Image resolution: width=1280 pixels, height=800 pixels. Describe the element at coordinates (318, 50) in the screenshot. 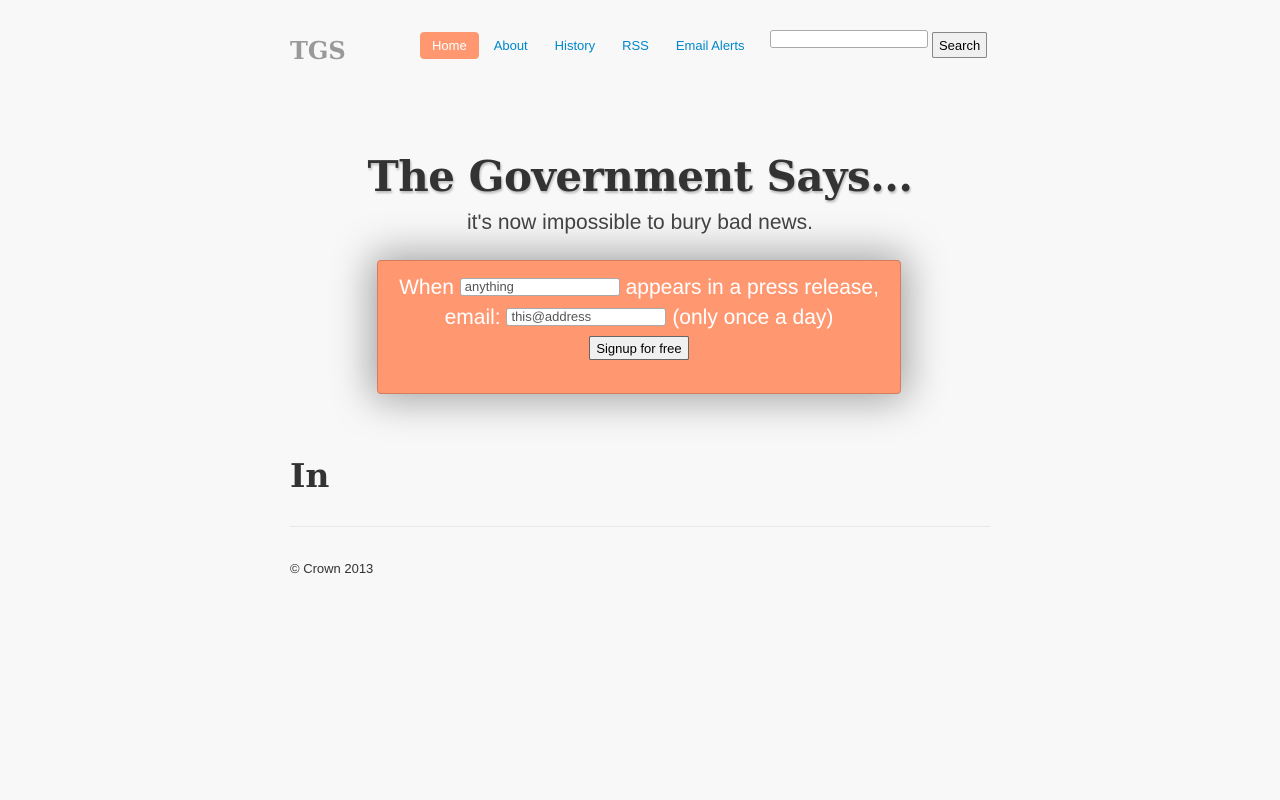

I see `brand-logo: TGS` at that location.